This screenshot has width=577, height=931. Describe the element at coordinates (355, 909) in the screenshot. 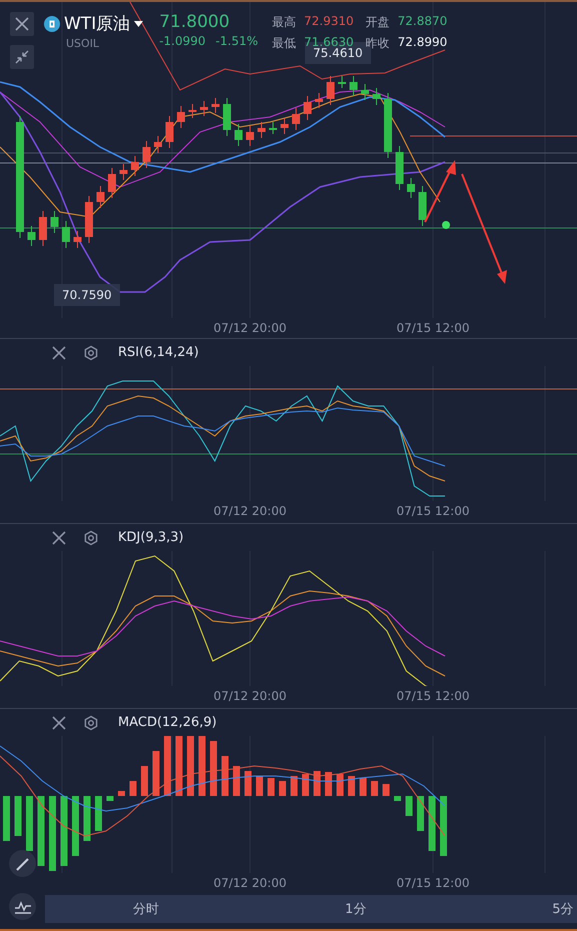

I see `period-tab: 1分` at that location.